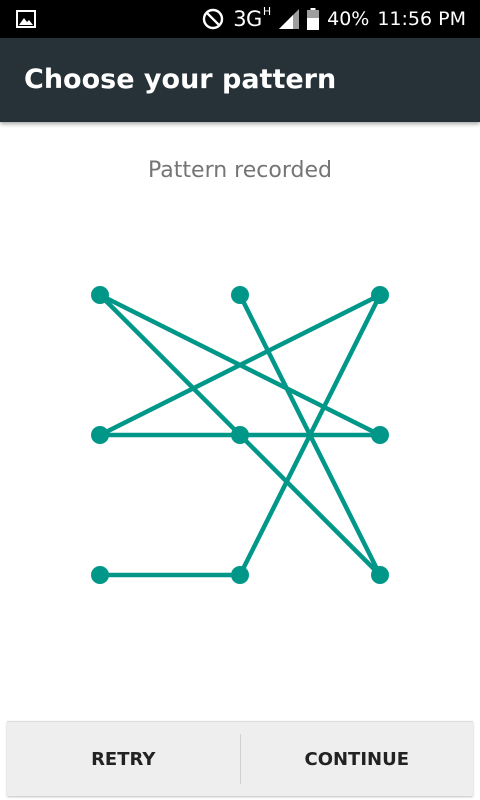 This screenshot has width=480, height=800. Describe the element at coordinates (240, 575) in the screenshot. I see `pattern-dot-r3-c2` at that location.